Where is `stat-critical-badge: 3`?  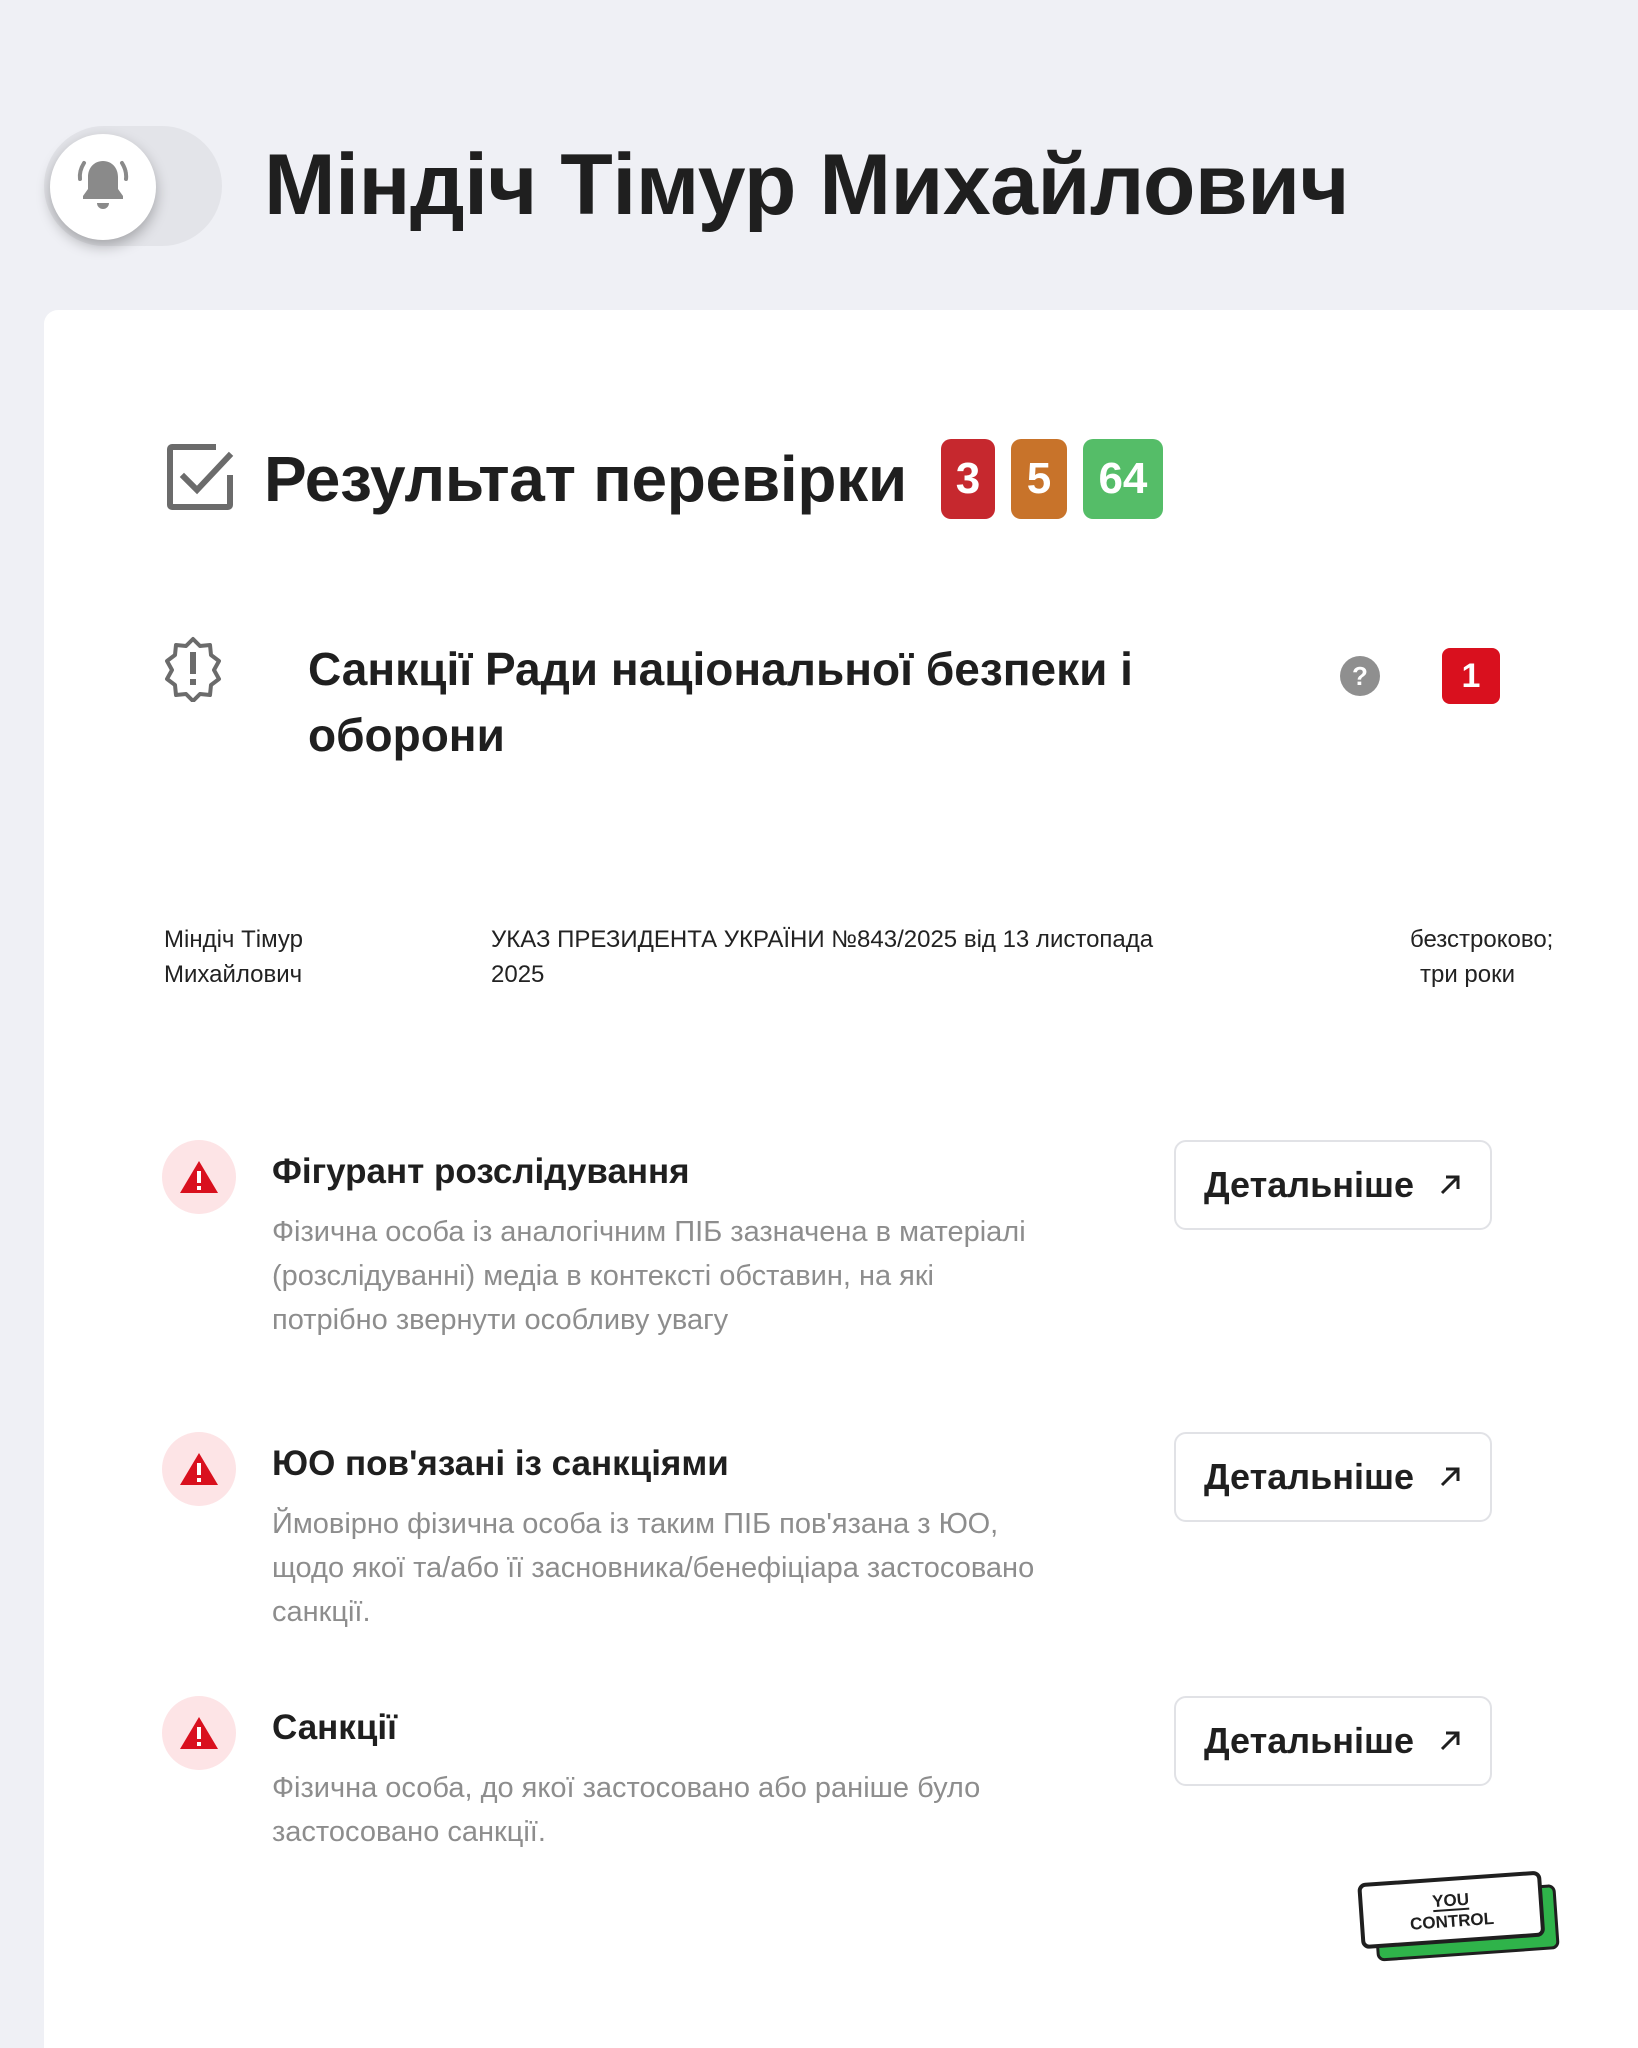
stat-critical-badge: 3 is located at coordinates (967, 479).